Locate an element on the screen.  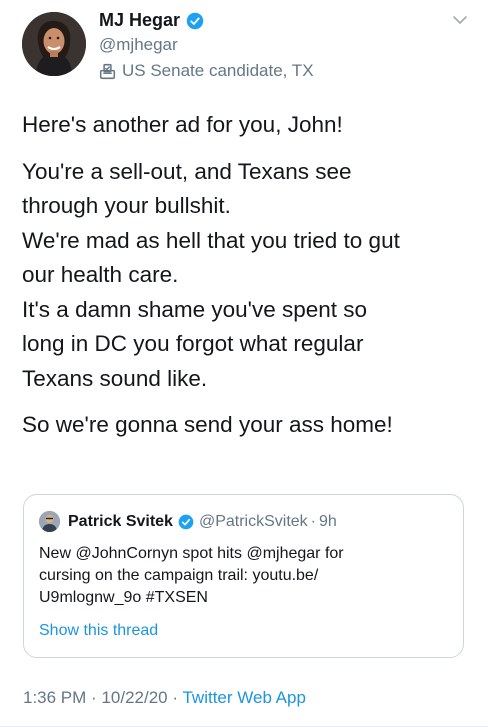
tweet-line: We're mad as hell that you tried to gut is located at coordinates (211, 240).